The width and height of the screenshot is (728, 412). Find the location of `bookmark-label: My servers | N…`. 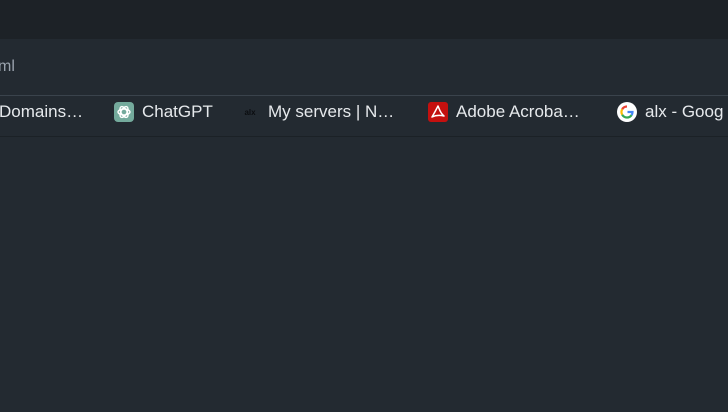

bookmark-label: My servers | N… is located at coordinates (331, 111).